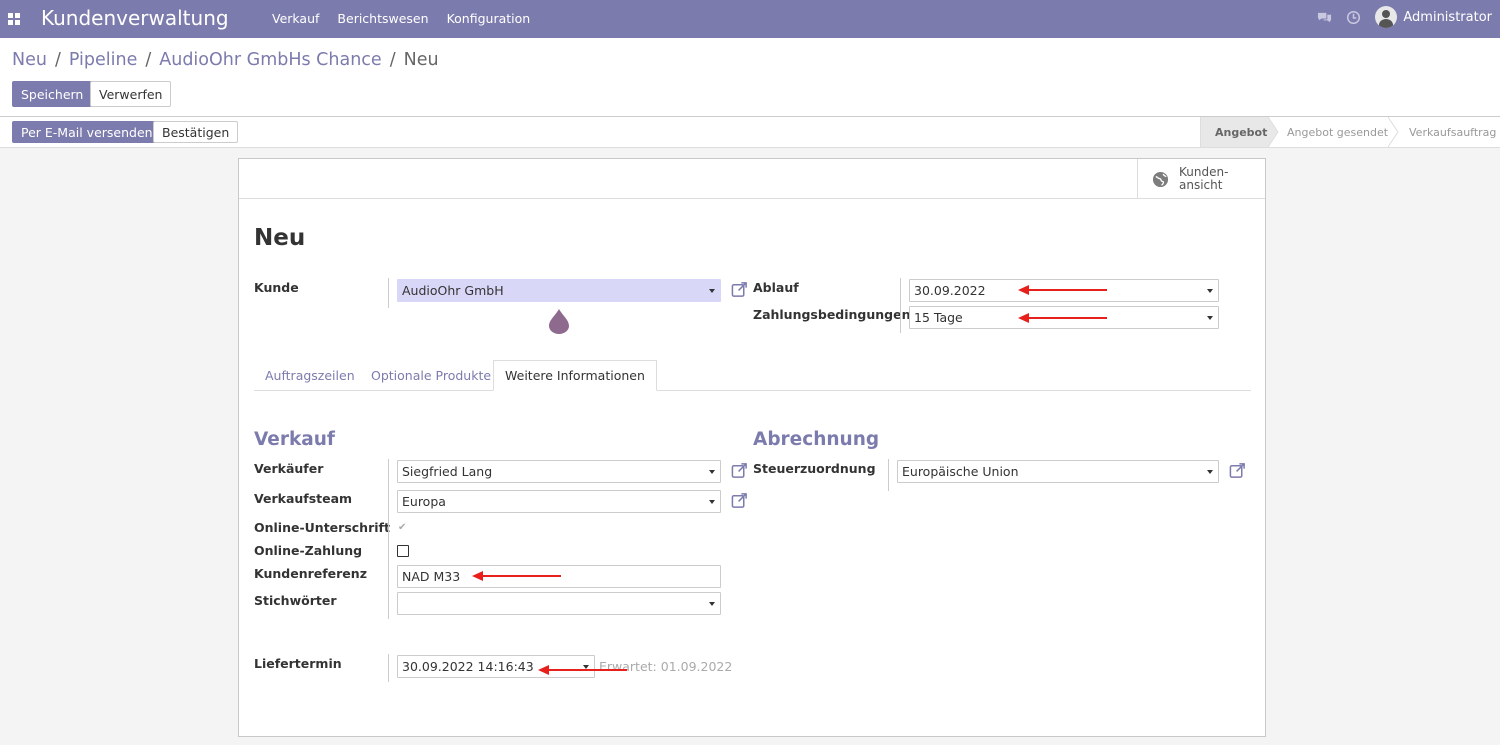 Image resolution: width=1500 pixels, height=745 pixels. What do you see at coordinates (310, 573) in the screenshot?
I see `customer-reference-label: Kundenreferenz` at bounding box center [310, 573].